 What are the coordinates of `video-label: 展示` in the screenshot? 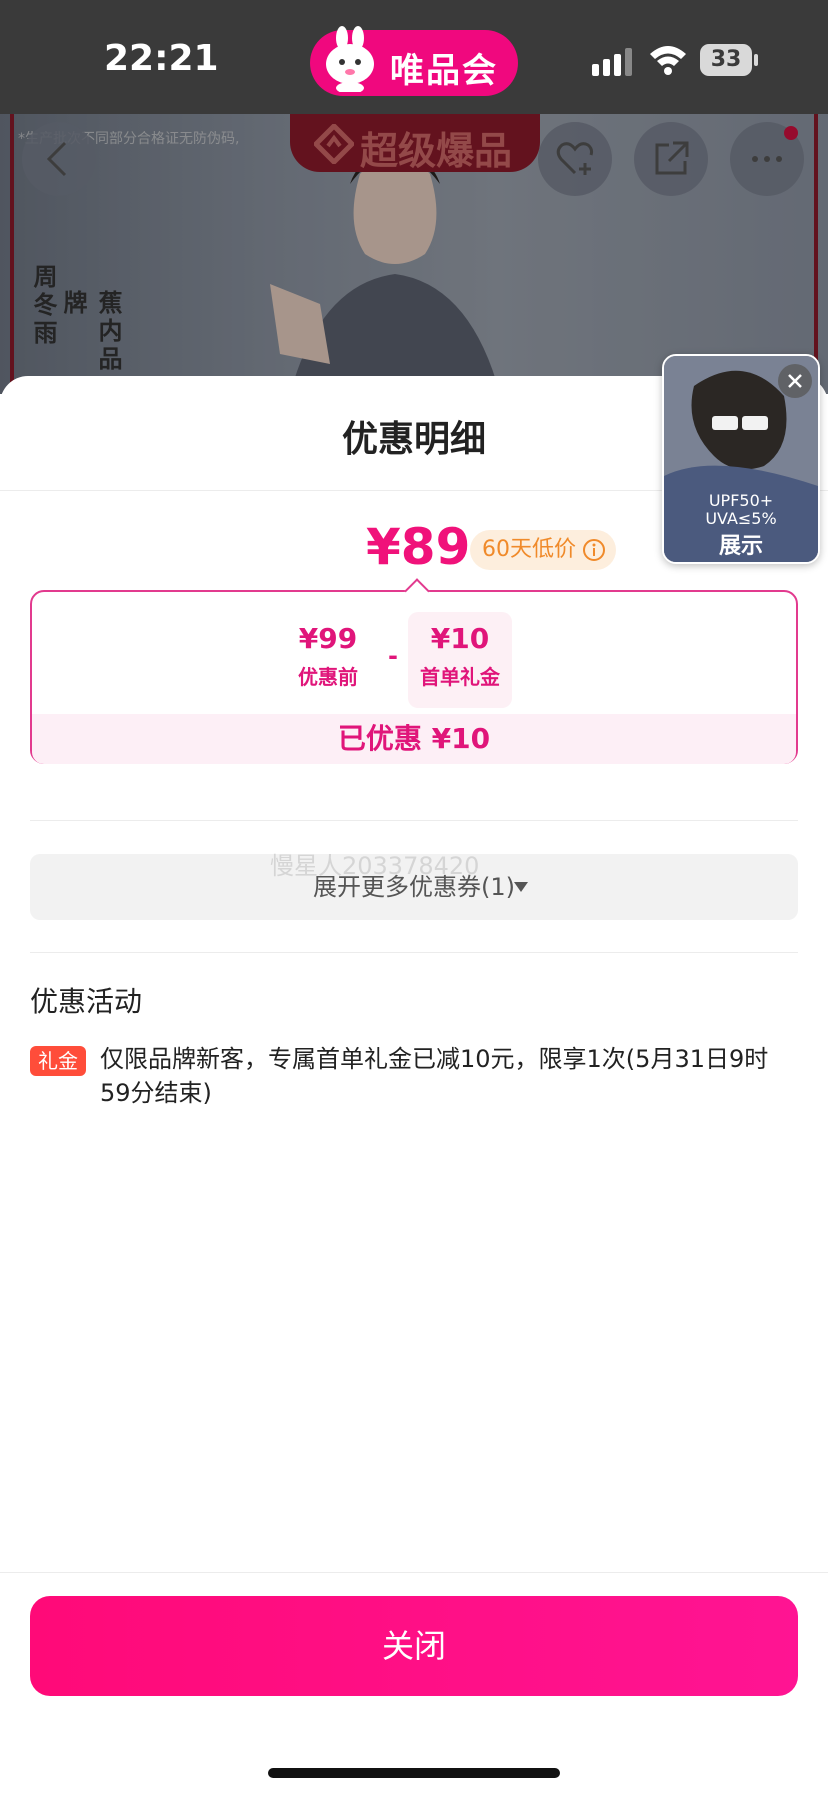 It's located at (740, 546).